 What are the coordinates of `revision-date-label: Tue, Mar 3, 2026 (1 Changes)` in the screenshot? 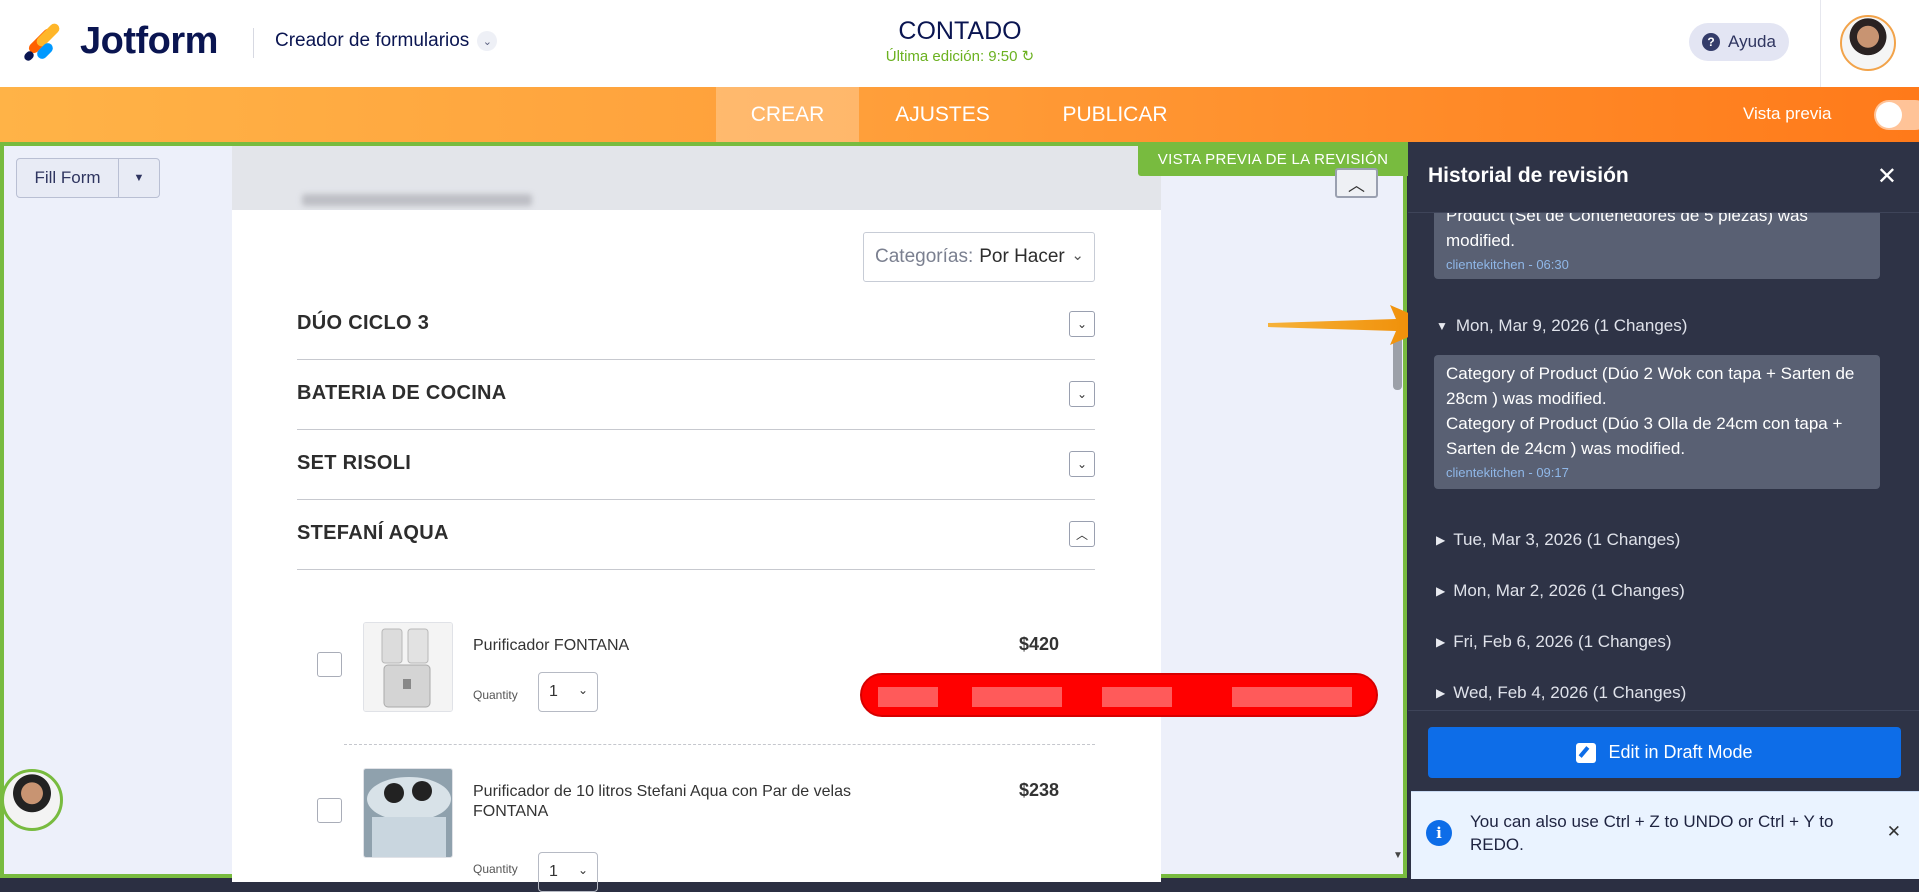 It's located at (1567, 539).